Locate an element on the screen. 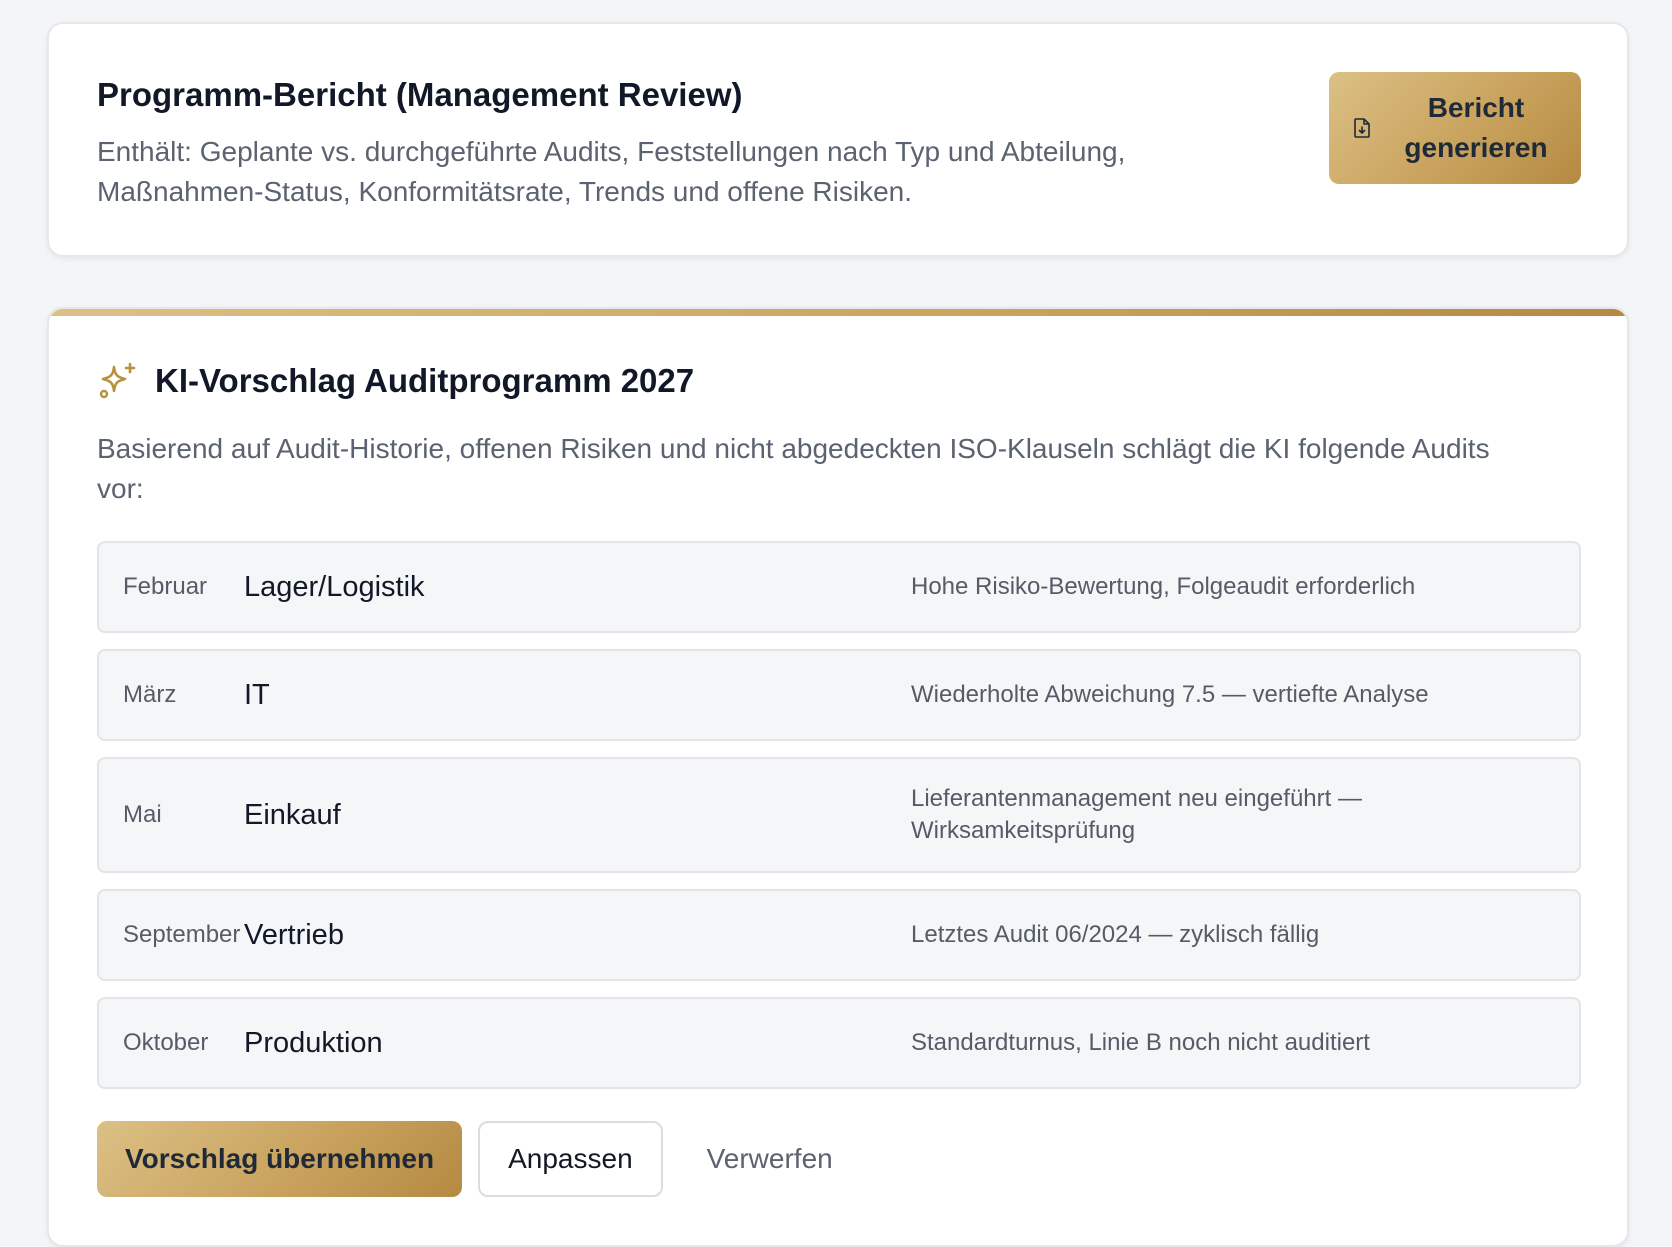 The image size is (1672, 1247). proposal-month: Mai is located at coordinates (142, 814).